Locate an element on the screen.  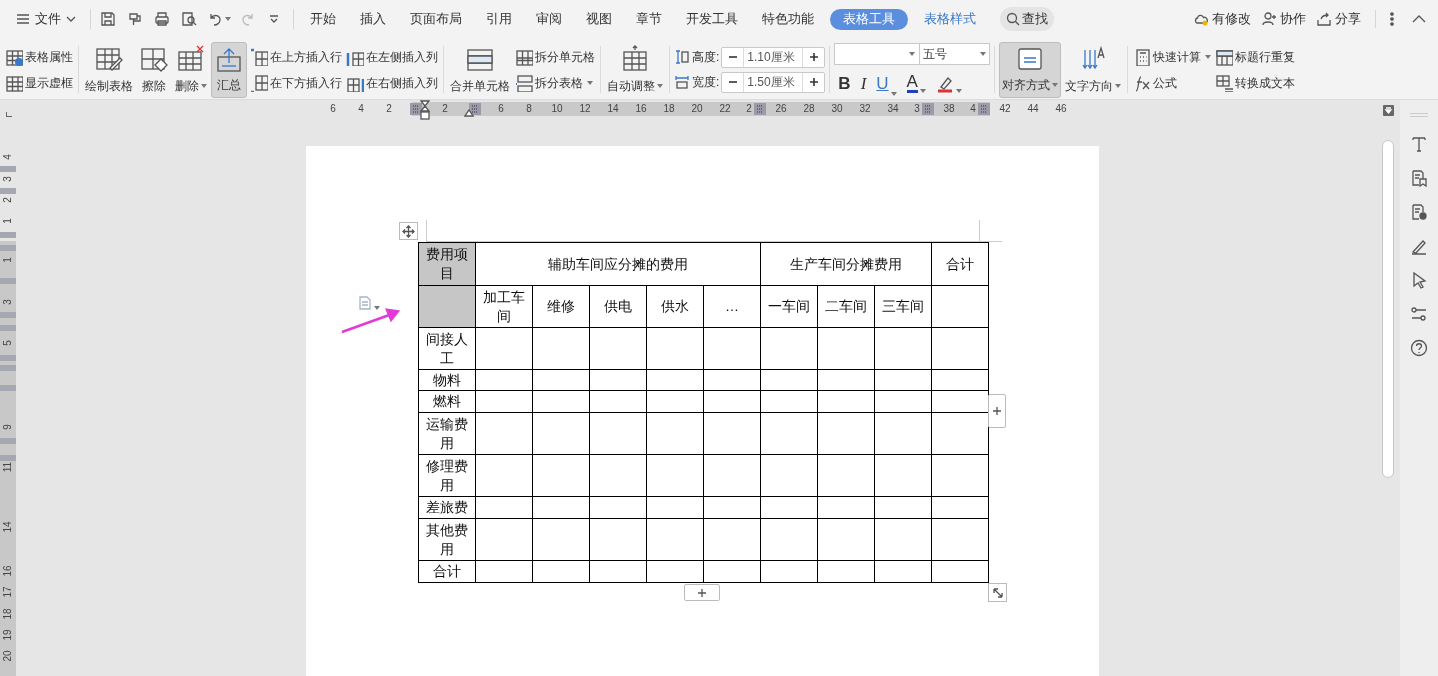
table-info-icon is located at coordinates (14, 56).